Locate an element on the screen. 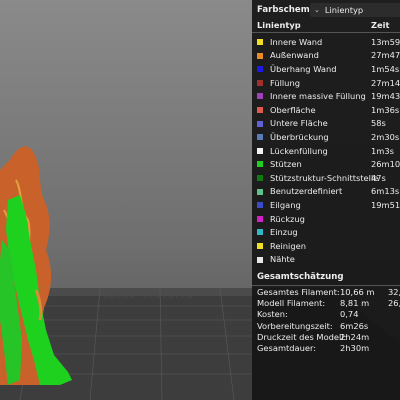 The height and width of the screenshot is (400, 400). legend-item-name: Außenwand is located at coordinates (294, 55).